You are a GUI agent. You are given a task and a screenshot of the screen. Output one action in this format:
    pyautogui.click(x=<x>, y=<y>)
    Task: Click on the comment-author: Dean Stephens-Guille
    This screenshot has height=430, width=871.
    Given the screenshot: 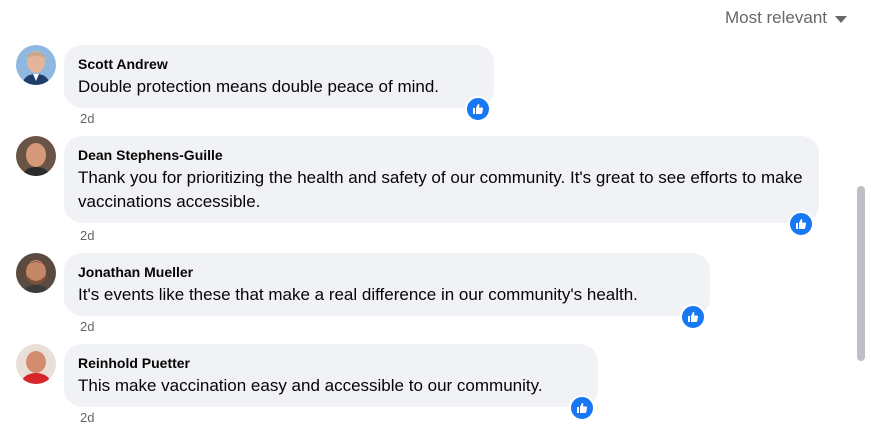 What is the action you would take?
    pyautogui.click(x=441, y=155)
    